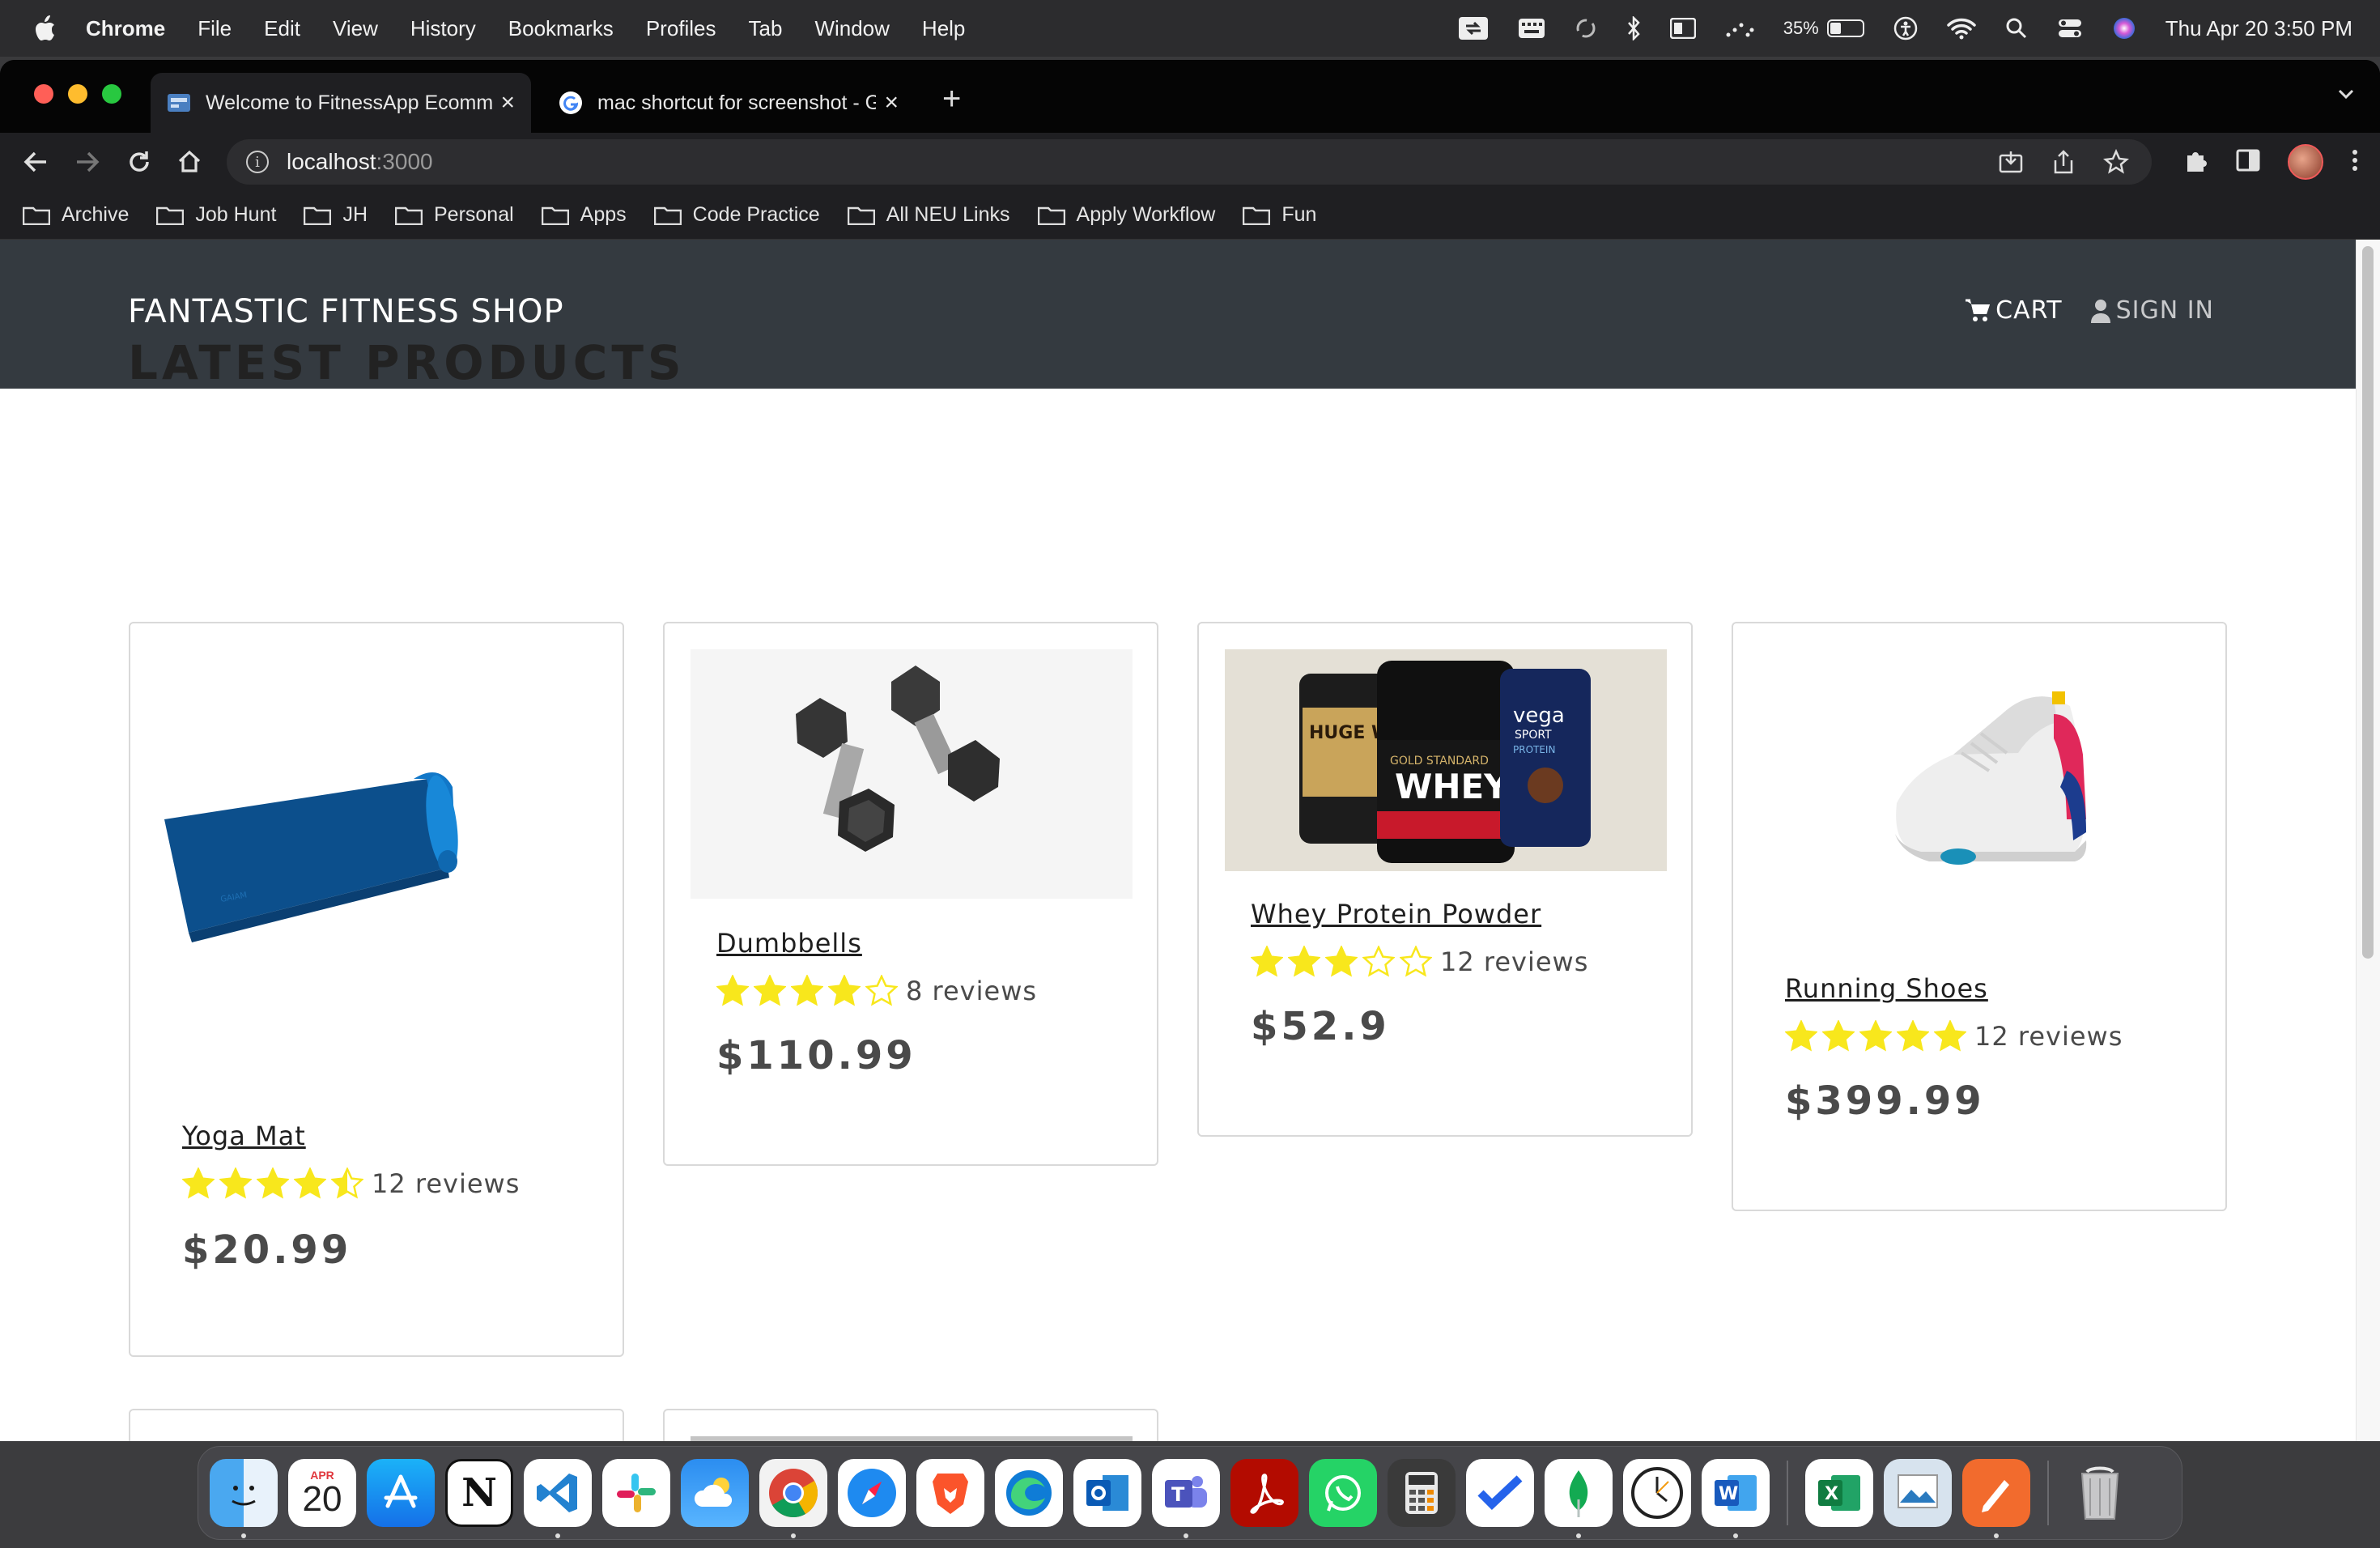 Image resolution: width=2380 pixels, height=1548 pixels. What do you see at coordinates (1189, 162) in the screenshot?
I see `address-bar: i localhost:3000` at bounding box center [1189, 162].